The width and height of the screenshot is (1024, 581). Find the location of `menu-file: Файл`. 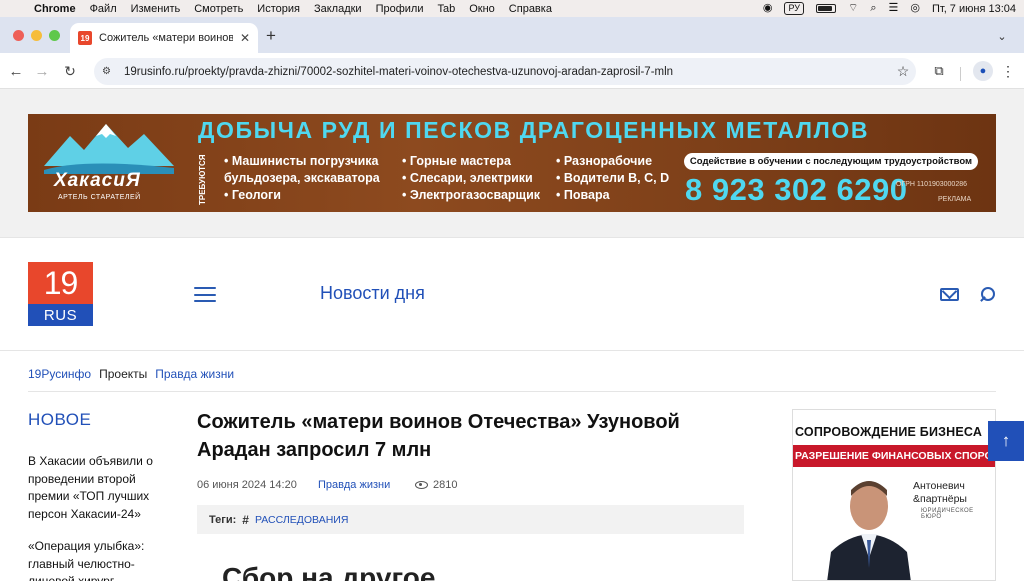

menu-file: Файл is located at coordinates (103, 9).